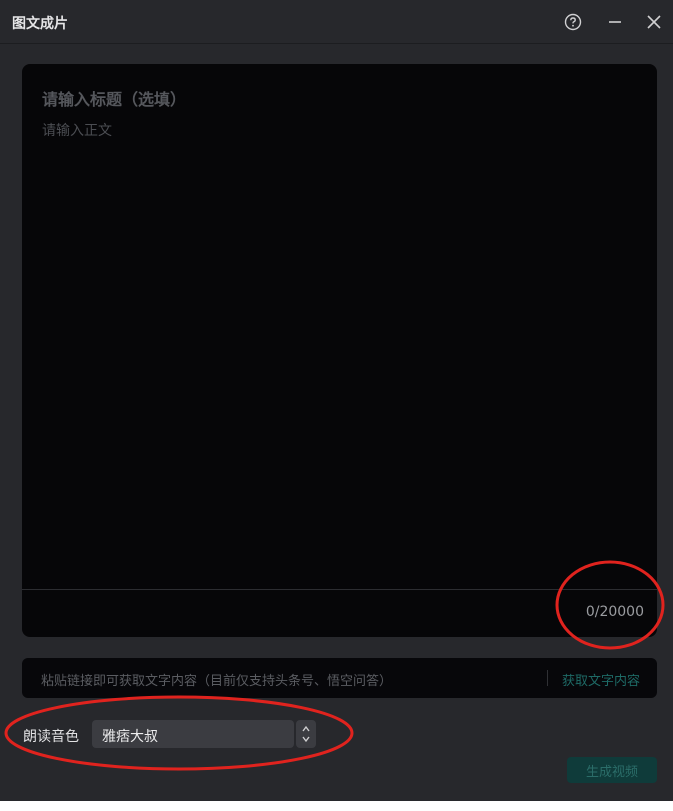  I want to click on annotation-ellipse-voice, so click(179, 733).